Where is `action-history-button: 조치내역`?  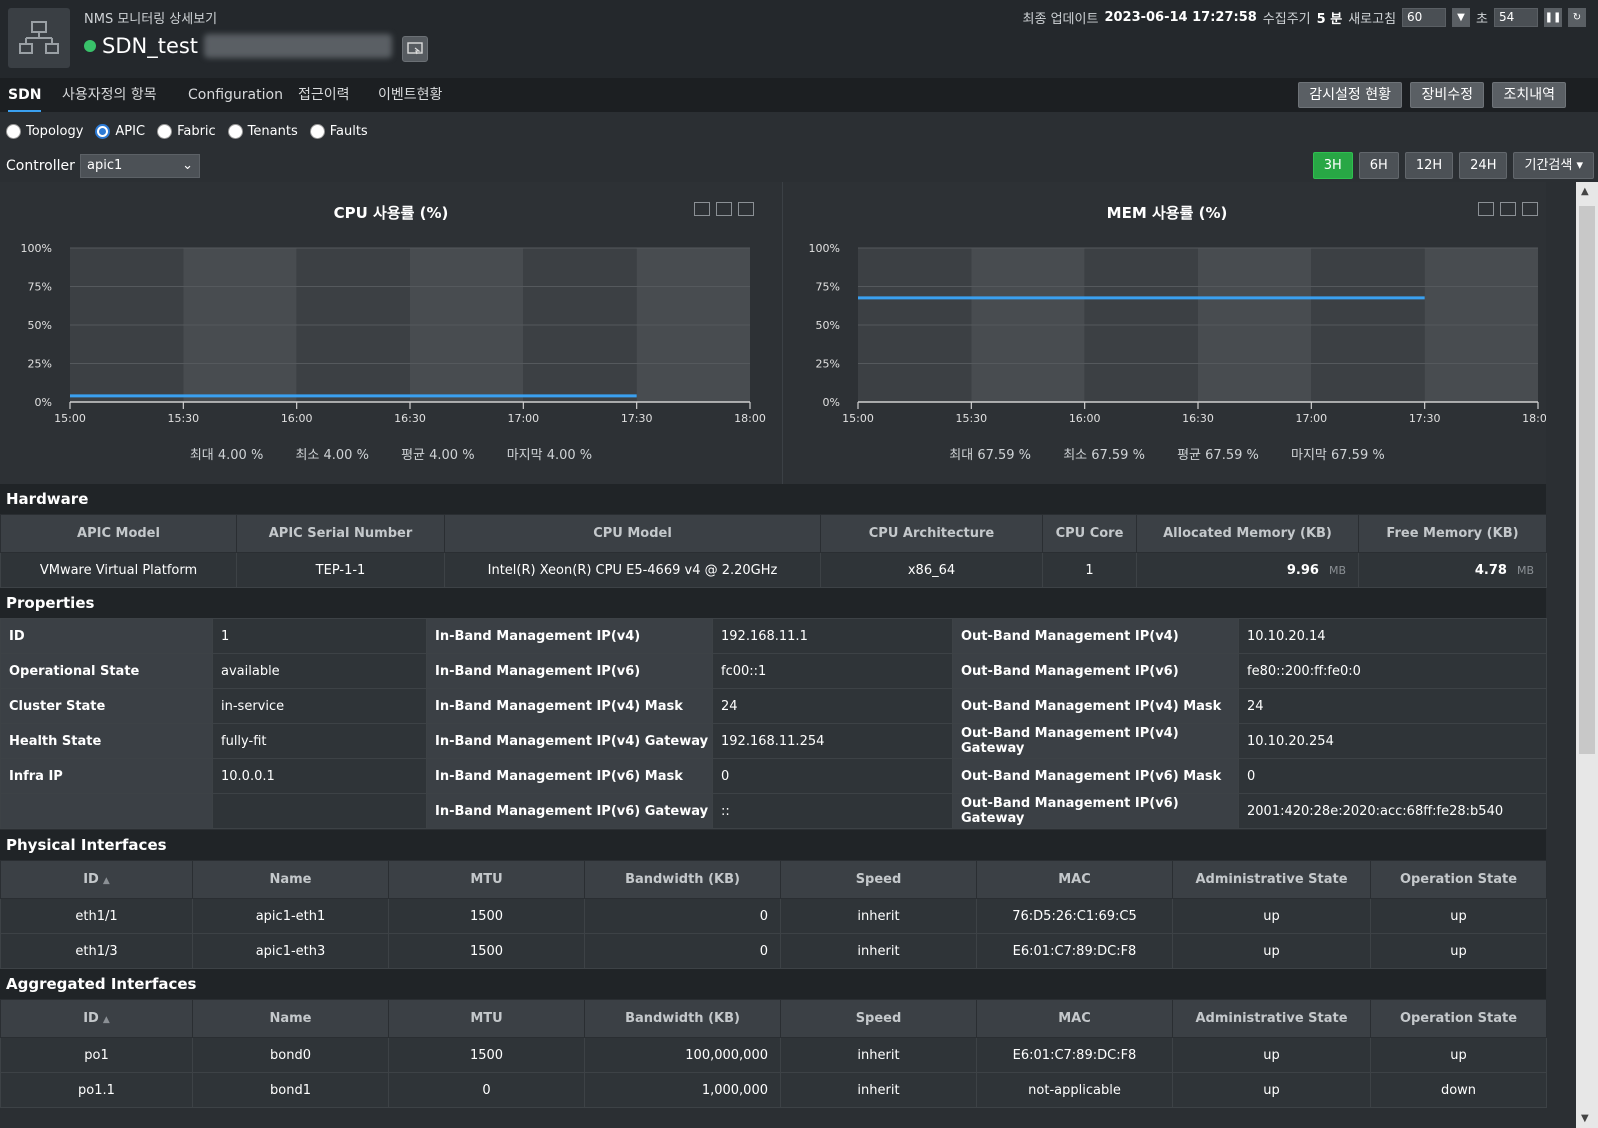
action-history-button: 조치내역 is located at coordinates (1529, 95).